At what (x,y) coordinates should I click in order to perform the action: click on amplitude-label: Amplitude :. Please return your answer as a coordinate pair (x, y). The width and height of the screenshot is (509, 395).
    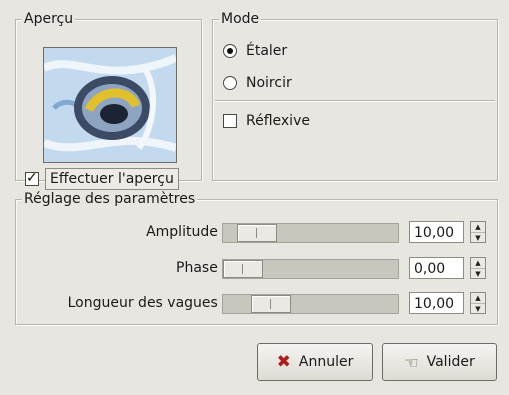
    Looking at the image, I should click on (186, 232).